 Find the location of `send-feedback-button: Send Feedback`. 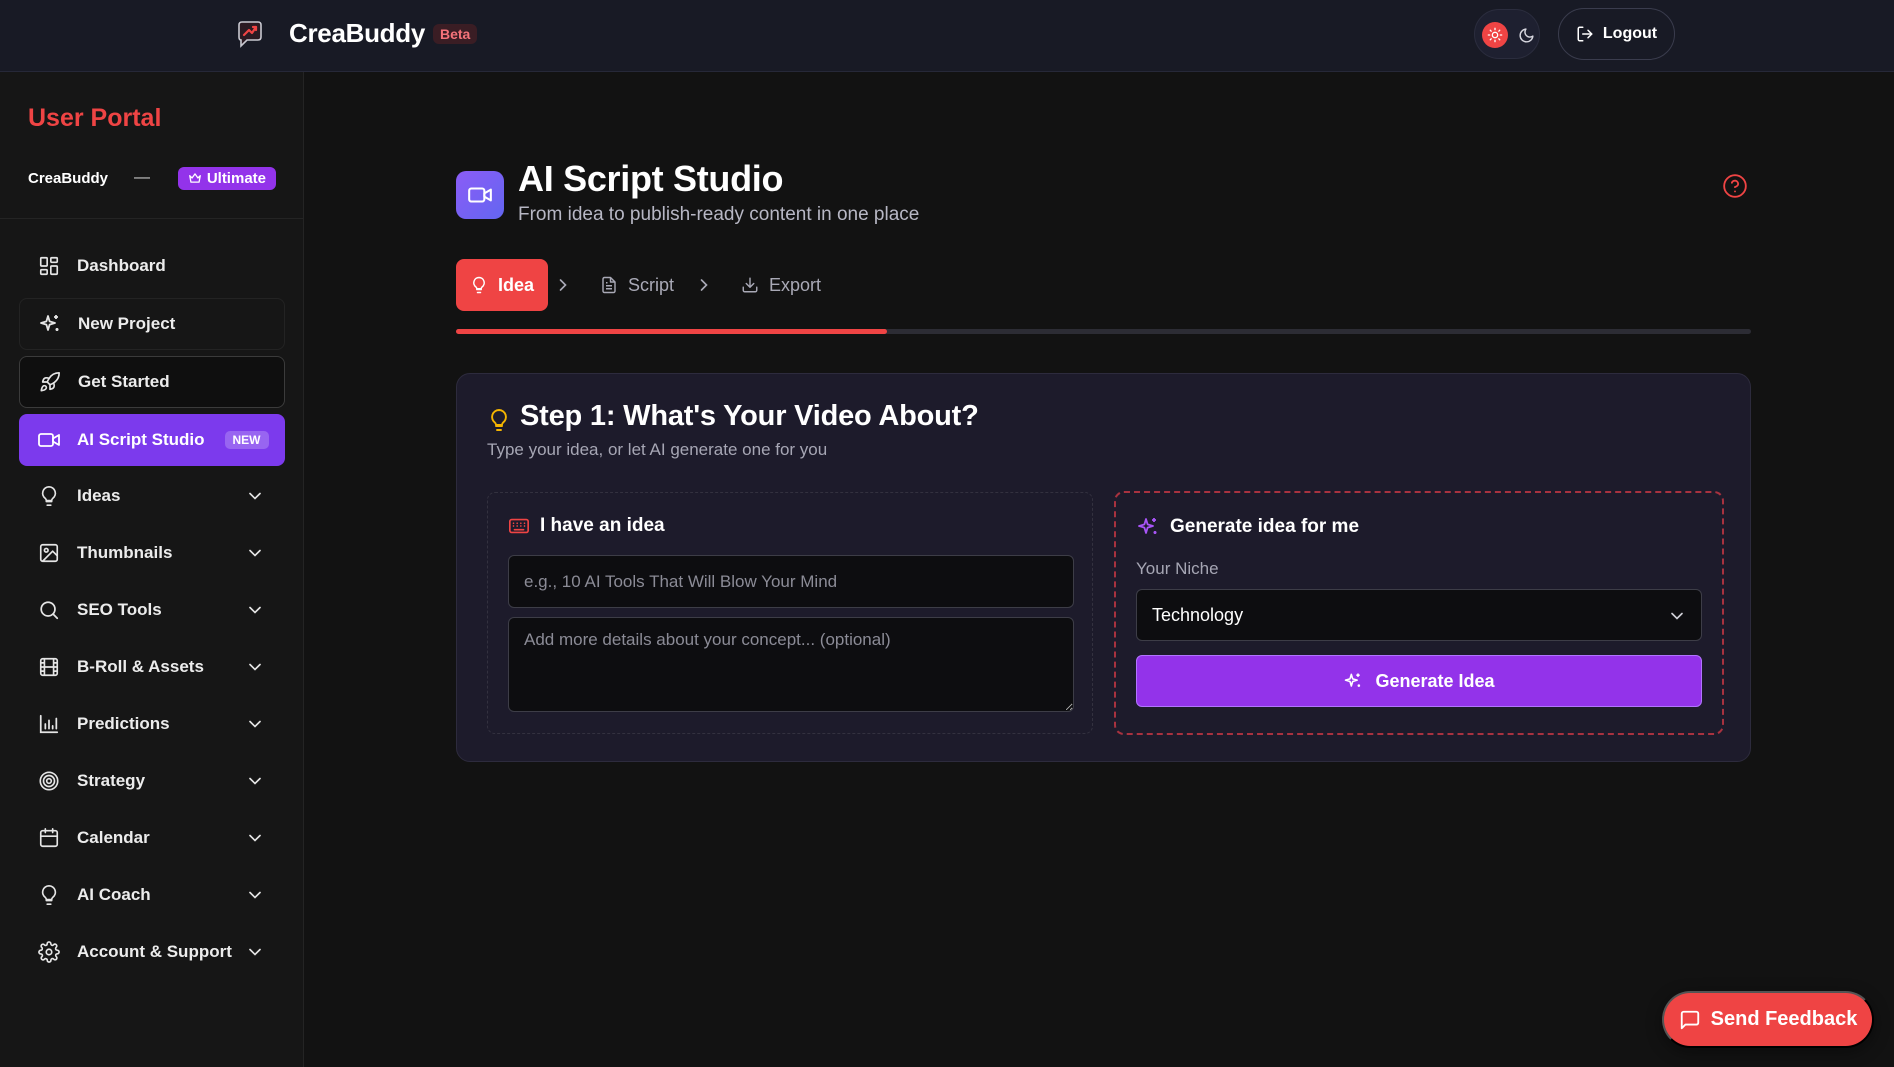

send-feedback-button: Send Feedback is located at coordinates (1768, 1019).